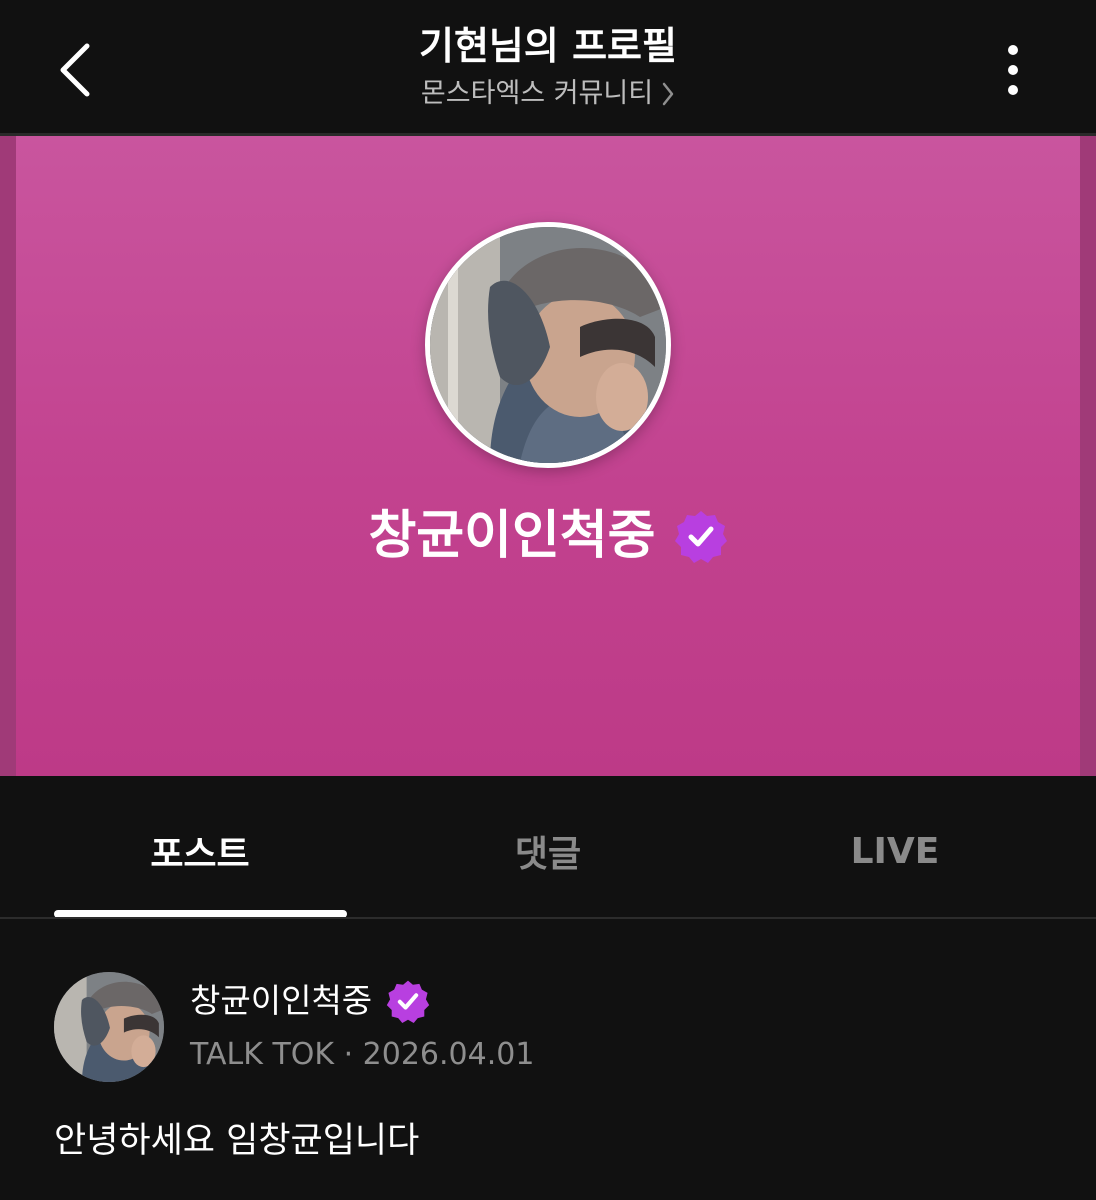 Image resolution: width=1096 pixels, height=1200 pixels. I want to click on more-vertical-icon, so click(1013, 50).